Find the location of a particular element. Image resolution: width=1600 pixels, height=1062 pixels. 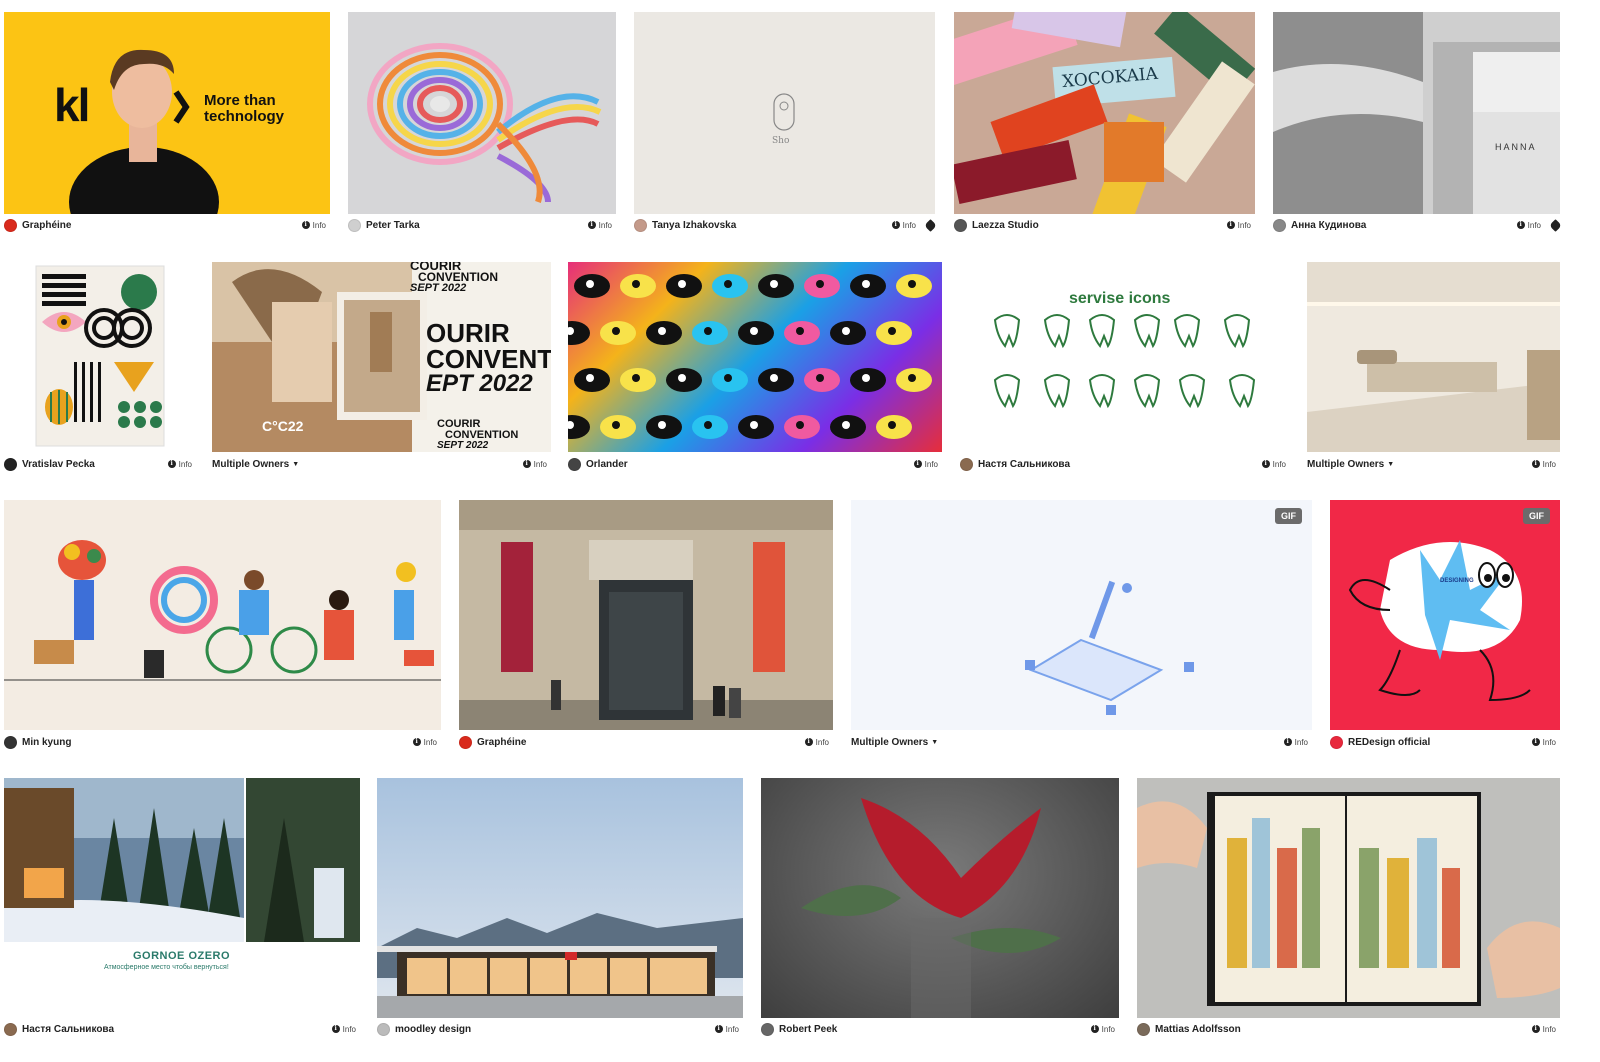

project-card: Graphéine i Info is located at coordinates (646, 626).